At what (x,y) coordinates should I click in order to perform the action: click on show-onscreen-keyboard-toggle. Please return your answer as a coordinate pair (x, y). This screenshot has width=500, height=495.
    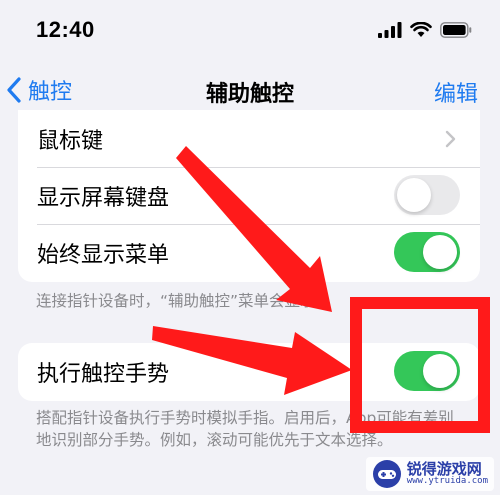
    Looking at the image, I should click on (427, 195).